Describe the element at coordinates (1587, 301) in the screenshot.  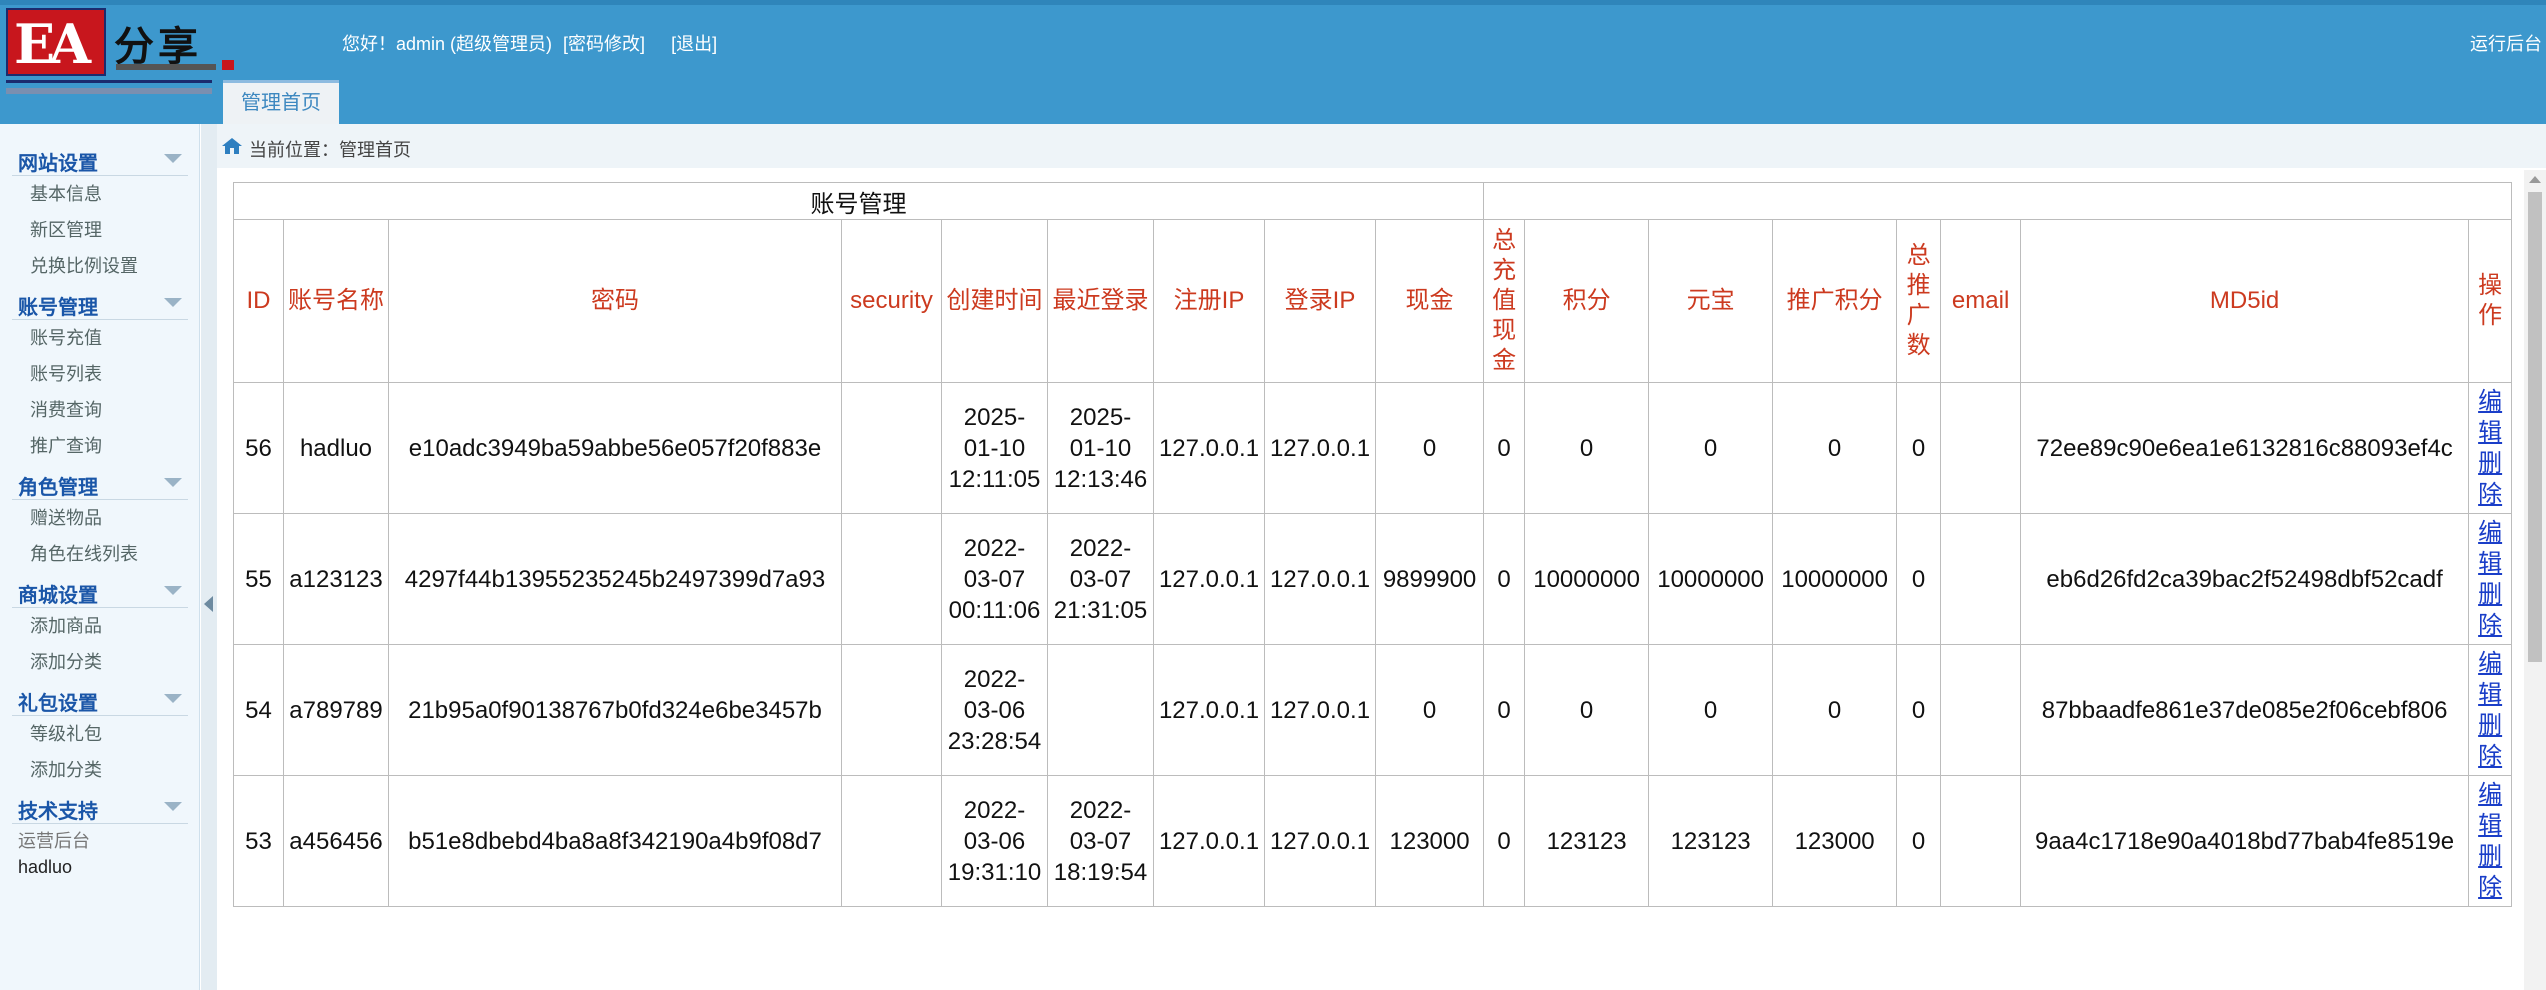
I see `col-header-points: 积分` at that location.